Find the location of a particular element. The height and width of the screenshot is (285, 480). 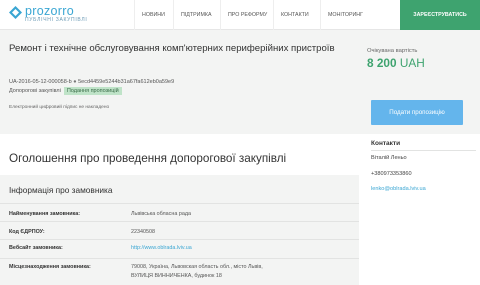

prozorro-logo: prozorro ПУБЛІЧНІ ЗАКУПІВЛІ is located at coordinates (59, 15).